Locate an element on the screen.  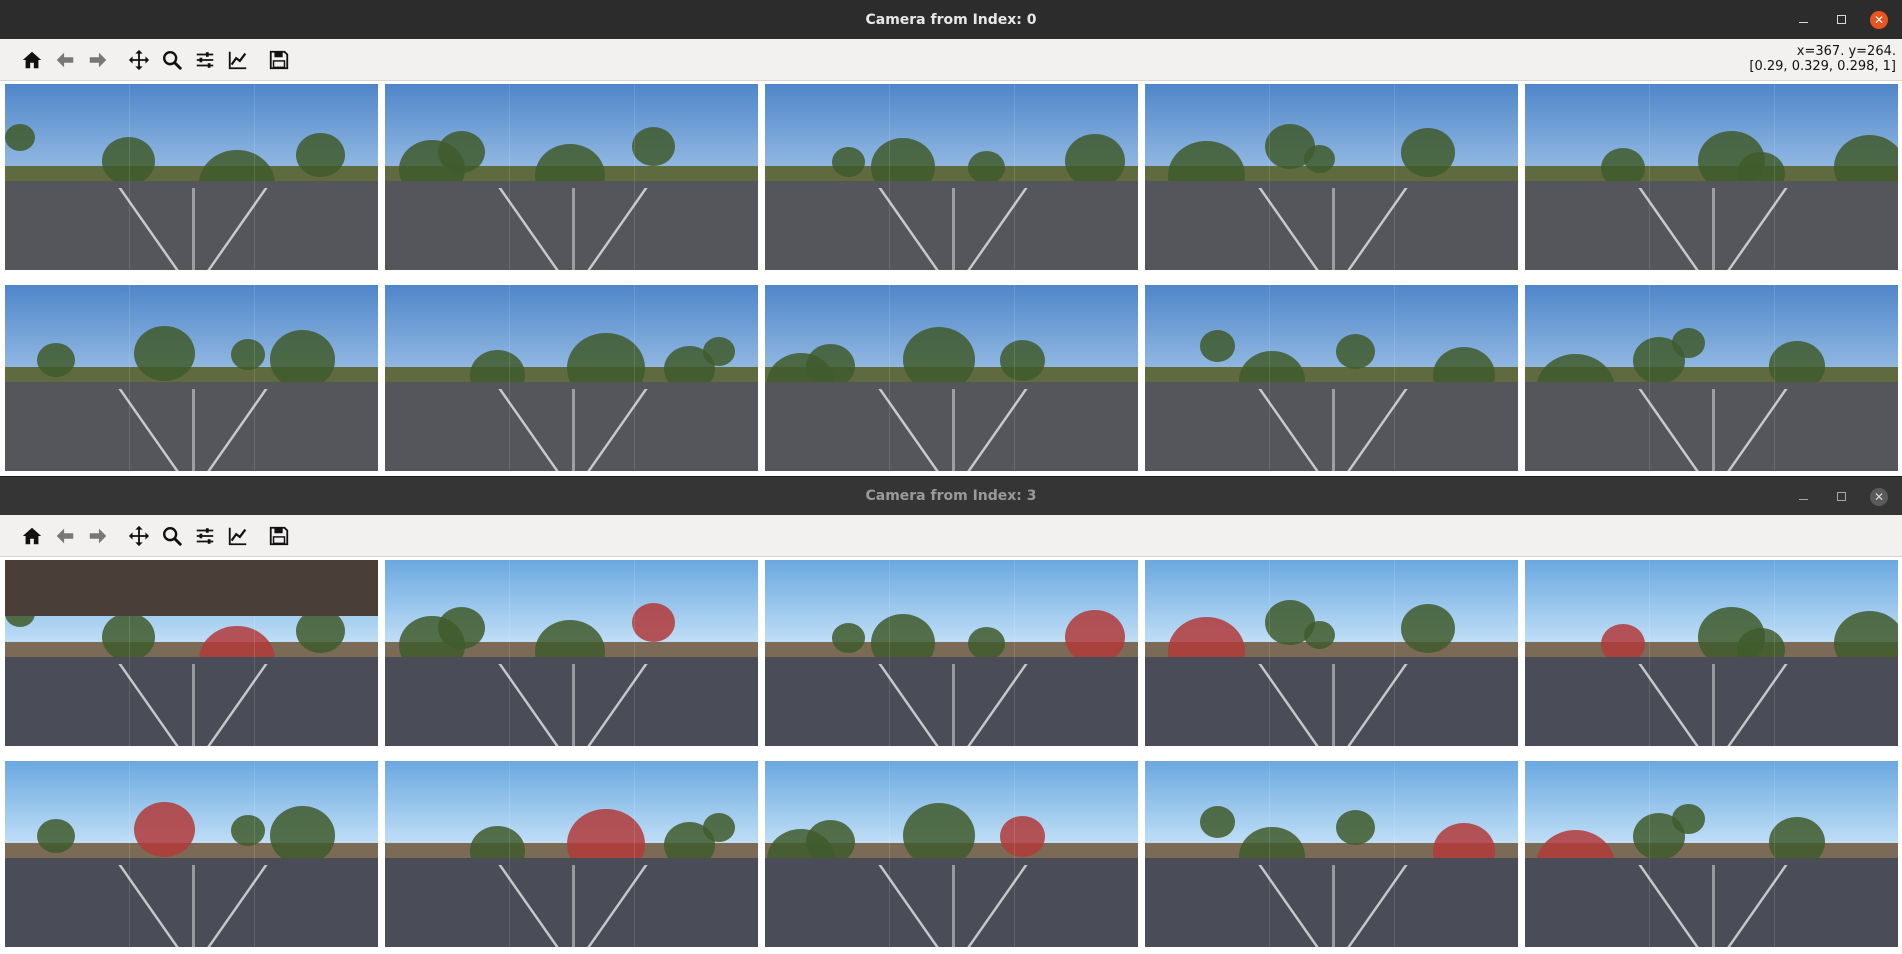
window-title: Camera from Index: 0 is located at coordinates (951, 19).